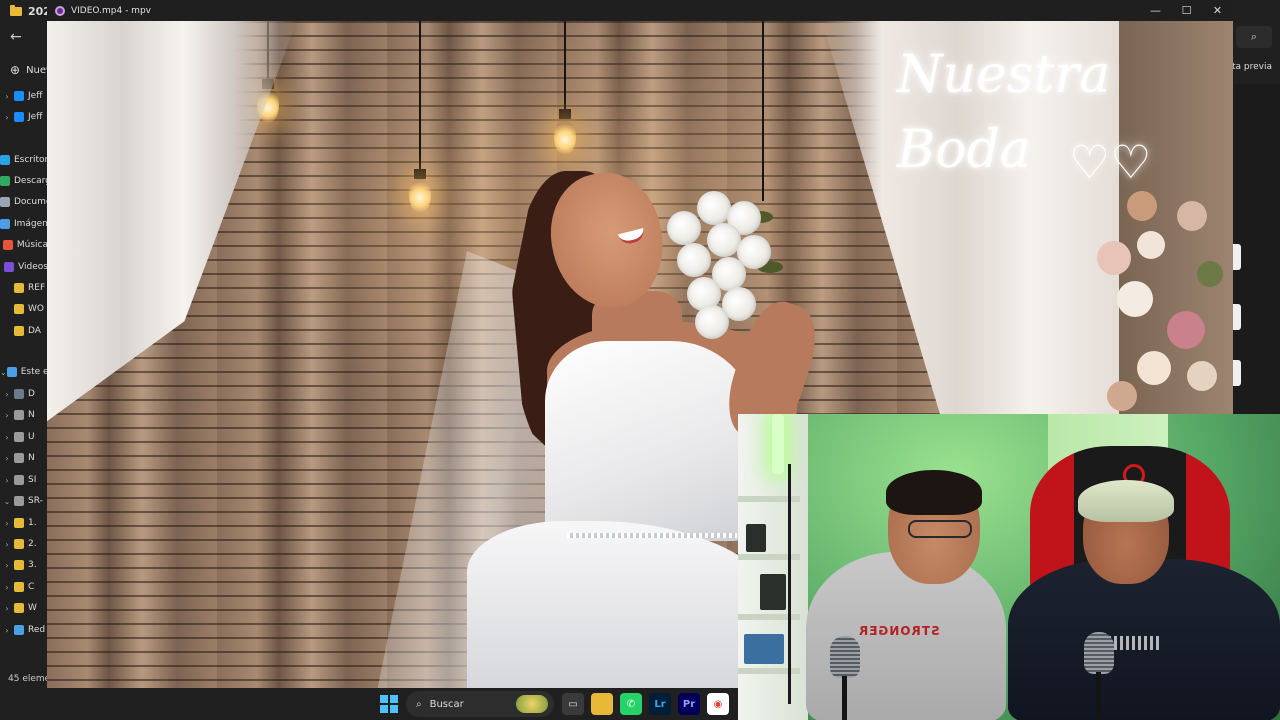 The height and width of the screenshot is (720, 1280). I want to click on sidebar-item: › C, so click(24, 587).